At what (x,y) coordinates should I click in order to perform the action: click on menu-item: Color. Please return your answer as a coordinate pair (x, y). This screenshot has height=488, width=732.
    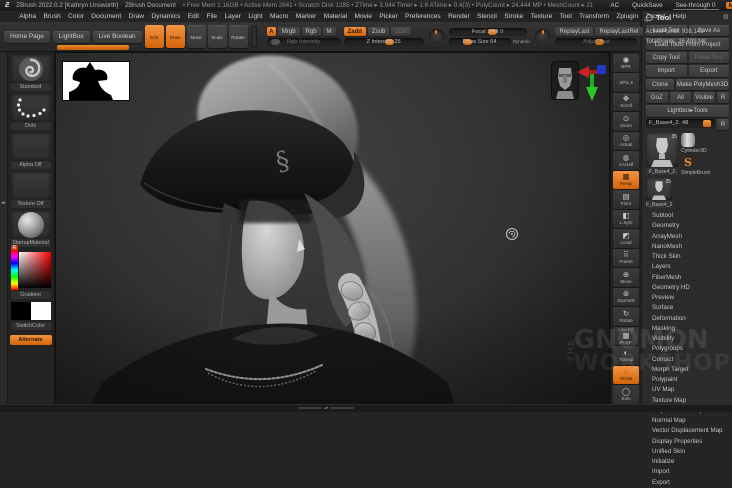
    Looking at the image, I should click on (76, 16).